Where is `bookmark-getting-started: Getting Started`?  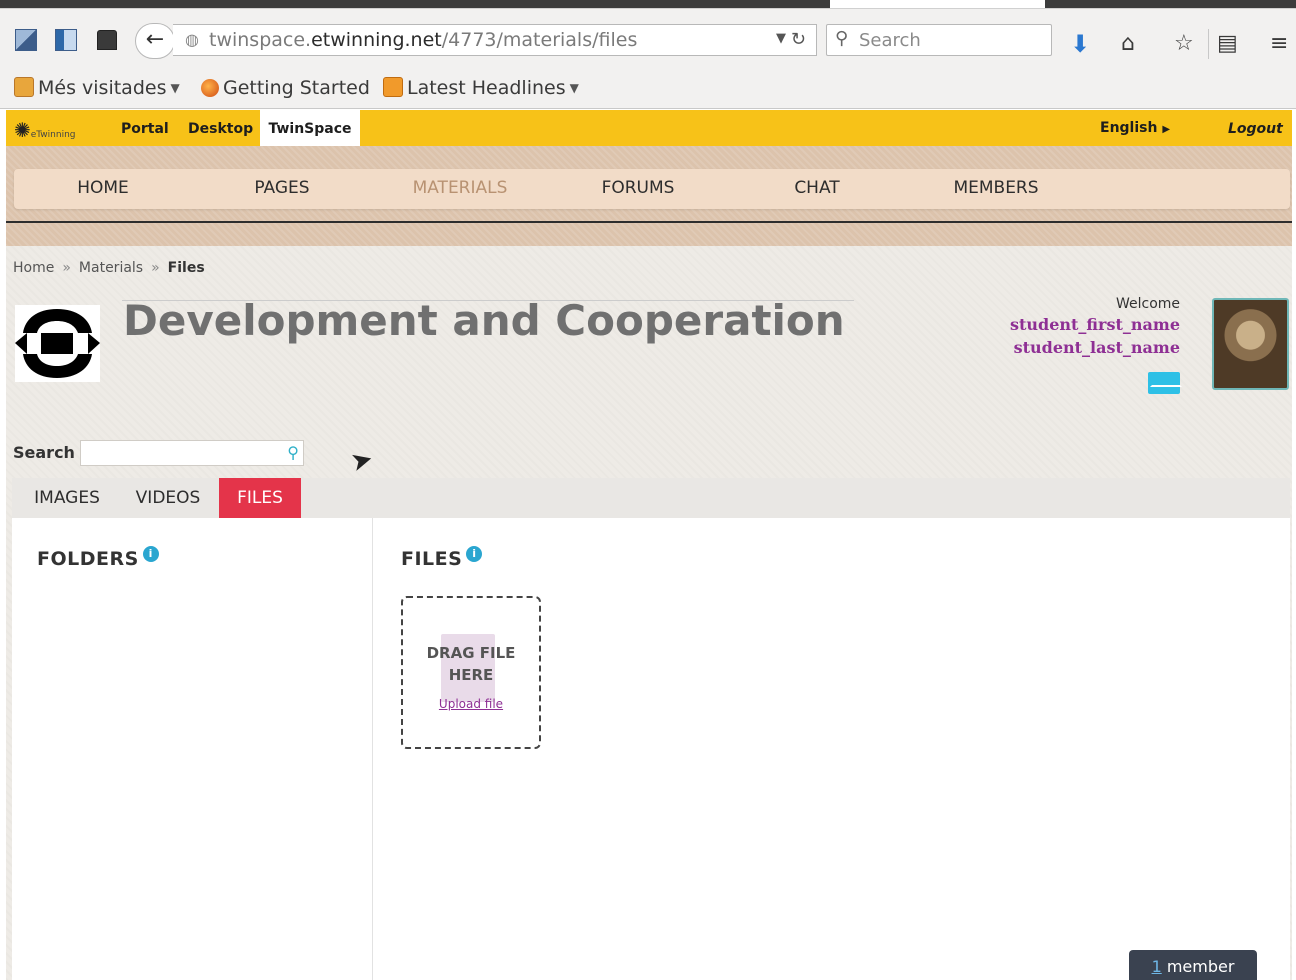
bookmark-getting-started: Getting Started is located at coordinates (285, 88).